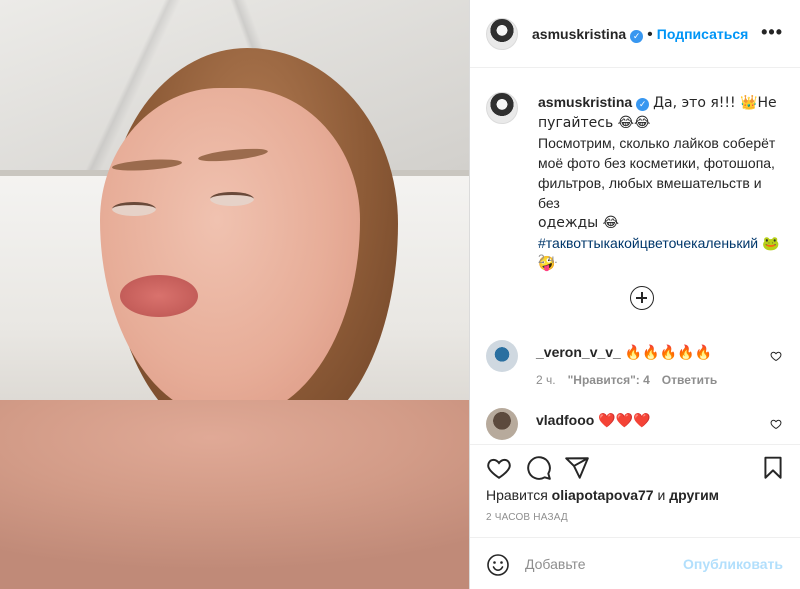  Describe the element at coordinates (594, 123) in the screenshot. I see `caption-line: пугайтесь 😂😂` at that location.